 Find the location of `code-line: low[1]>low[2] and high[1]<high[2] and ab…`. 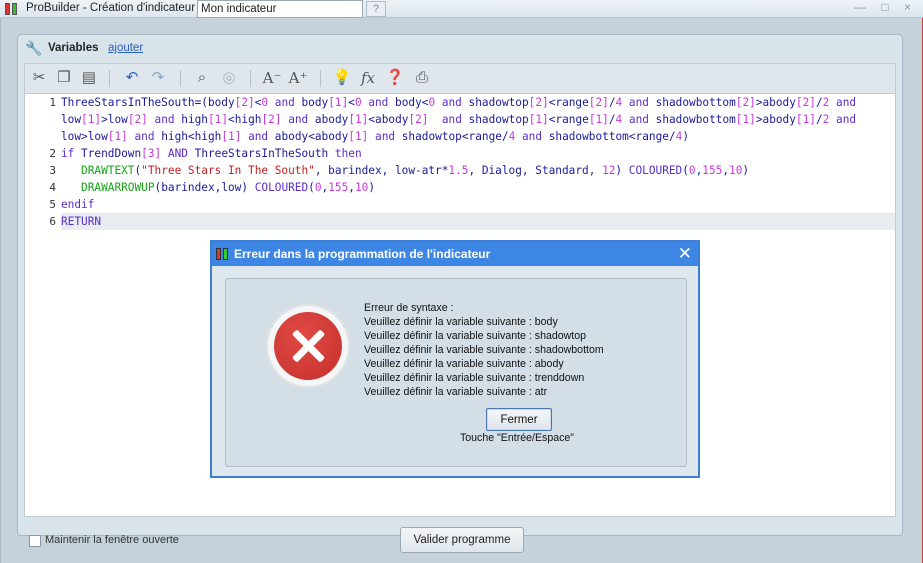

code-line: low[1]>low[2] and high[1]<high[2] and ab… is located at coordinates (478, 119).